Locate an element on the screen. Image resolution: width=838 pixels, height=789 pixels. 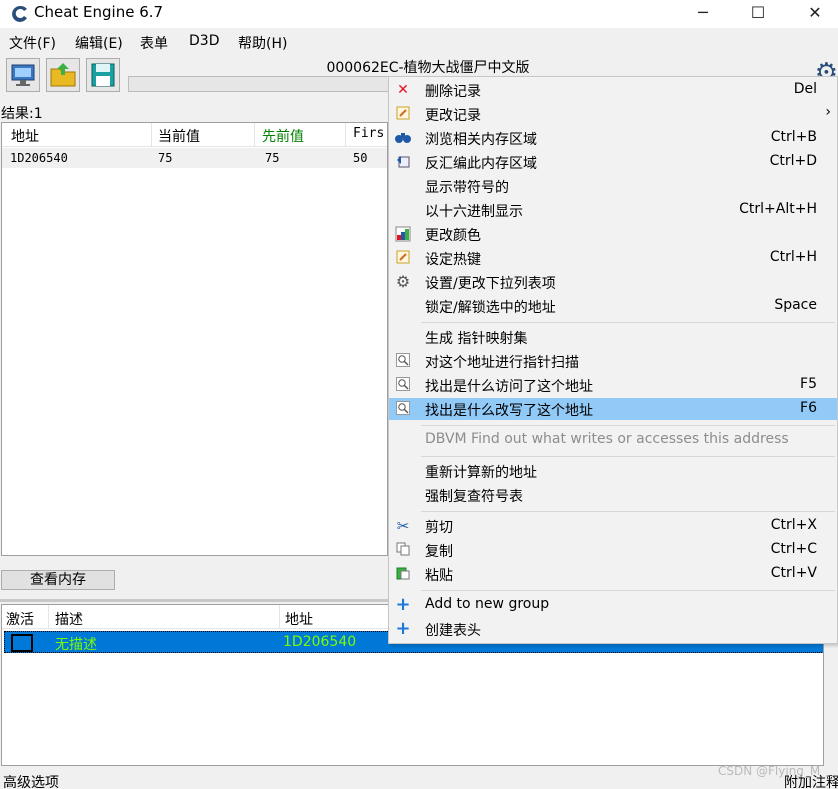
process-title: 000062EC-植物大战僵尸中文版 is located at coordinates (428, 68).